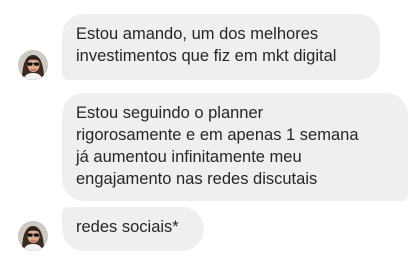 The width and height of the screenshot is (417, 259). Describe the element at coordinates (197, 179) in the screenshot. I see `message-text: engajamento nas redes discutais` at that location.